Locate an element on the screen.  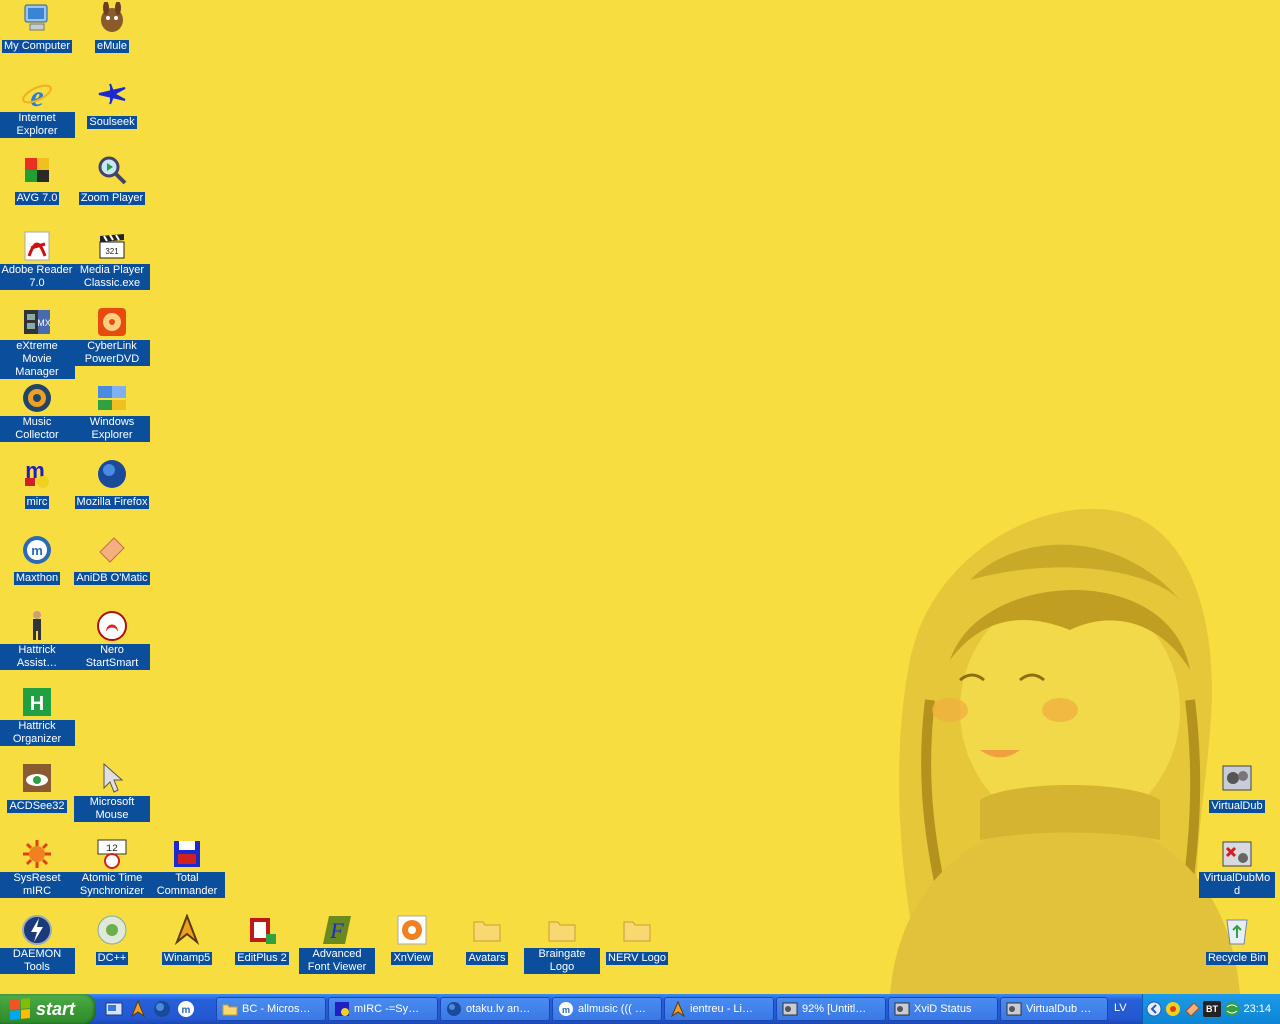
desktop-icon-avatars-folder: Avatars is located at coordinates (487, 940).